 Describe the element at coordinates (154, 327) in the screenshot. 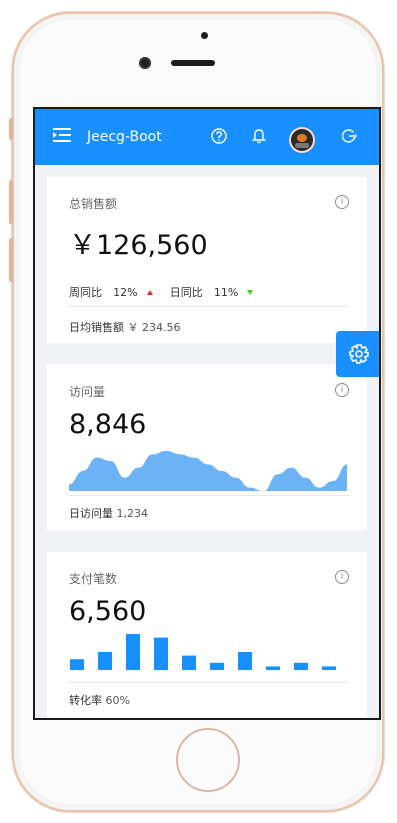

I see `footer-value: ￥ 234.56` at that location.